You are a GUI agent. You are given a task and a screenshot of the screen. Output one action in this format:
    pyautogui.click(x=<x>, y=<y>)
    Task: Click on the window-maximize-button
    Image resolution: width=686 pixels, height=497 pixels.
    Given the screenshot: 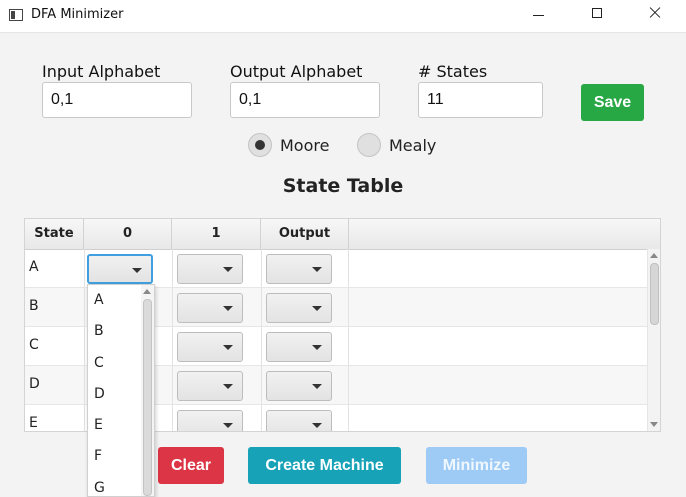 What is the action you would take?
    pyautogui.click(x=597, y=15)
    